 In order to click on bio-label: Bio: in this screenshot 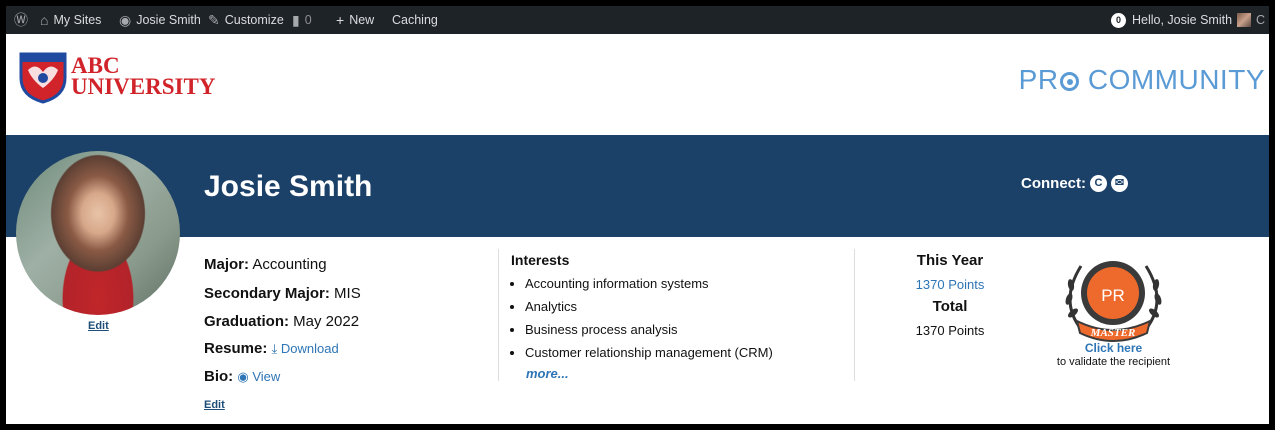, I will do `click(219, 376)`.